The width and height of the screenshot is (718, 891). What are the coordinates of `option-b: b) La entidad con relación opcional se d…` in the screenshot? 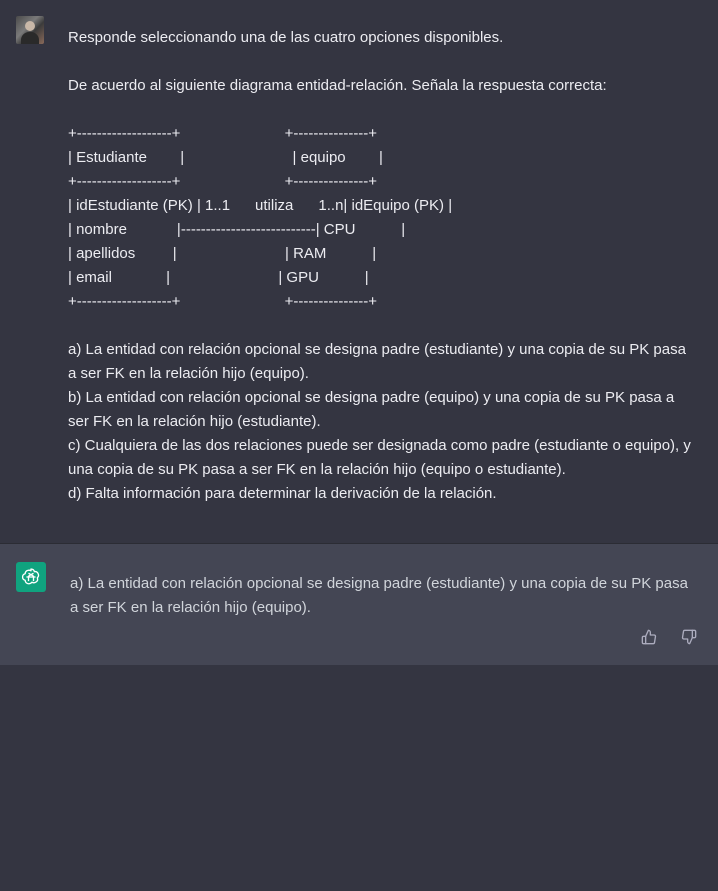 It's located at (371, 409).